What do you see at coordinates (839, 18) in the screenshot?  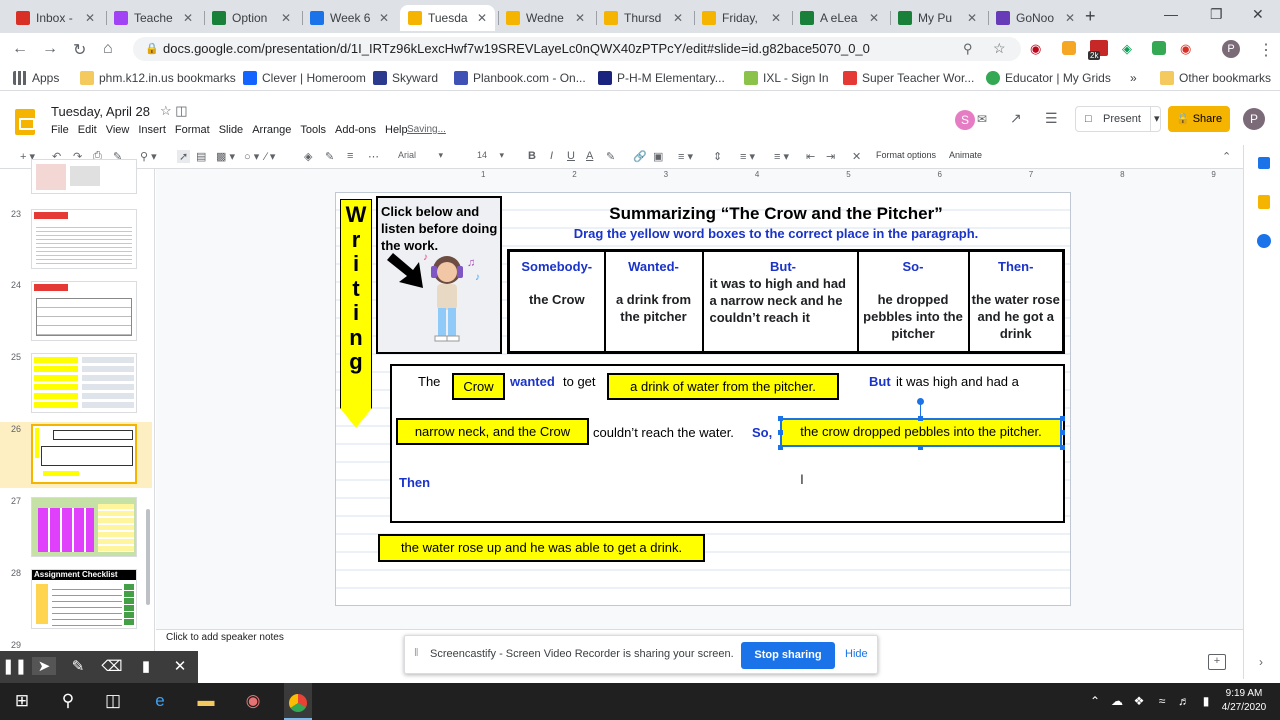 I see `browser-tab: A eLea ✕` at bounding box center [839, 18].